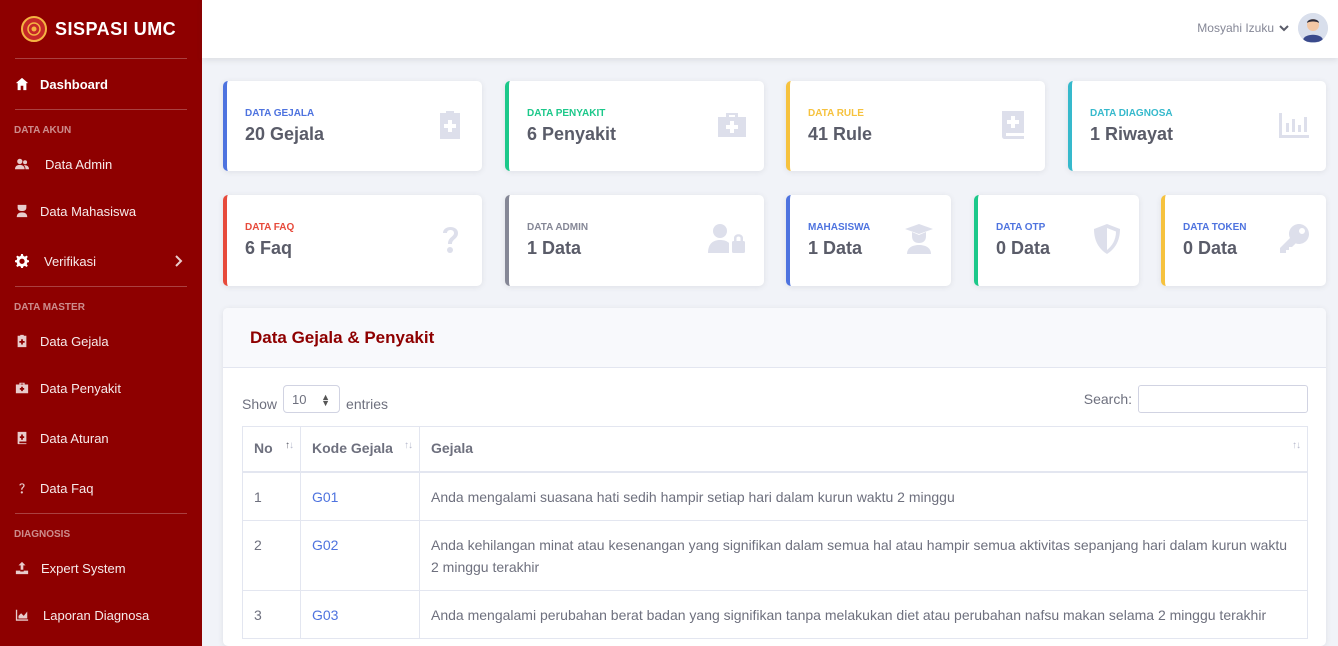 This screenshot has width=1338, height=646. I want to click on sidebar-item-data-mahasiswa: Data Mahasiswa, so click(101, 211).